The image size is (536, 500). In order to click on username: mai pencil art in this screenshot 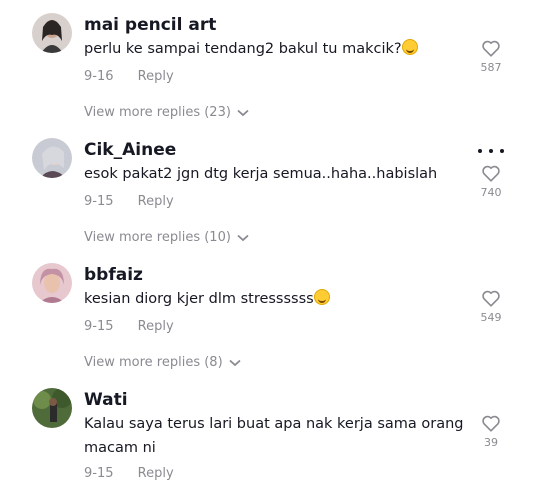, I will do `click(150, 25)`.